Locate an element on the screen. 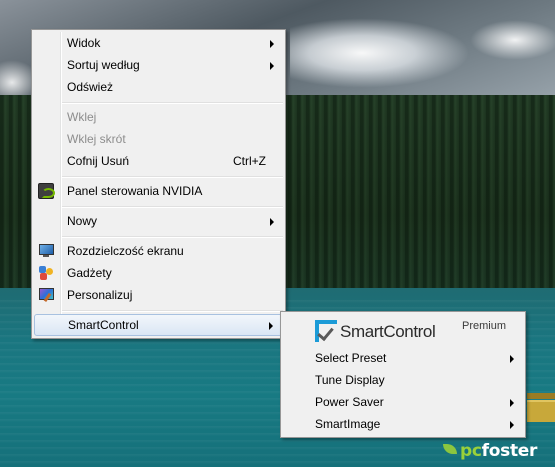 Image resolution: width=555 pixels, height=467 pixels. personalize-icon is located at coordinates (46, 295).